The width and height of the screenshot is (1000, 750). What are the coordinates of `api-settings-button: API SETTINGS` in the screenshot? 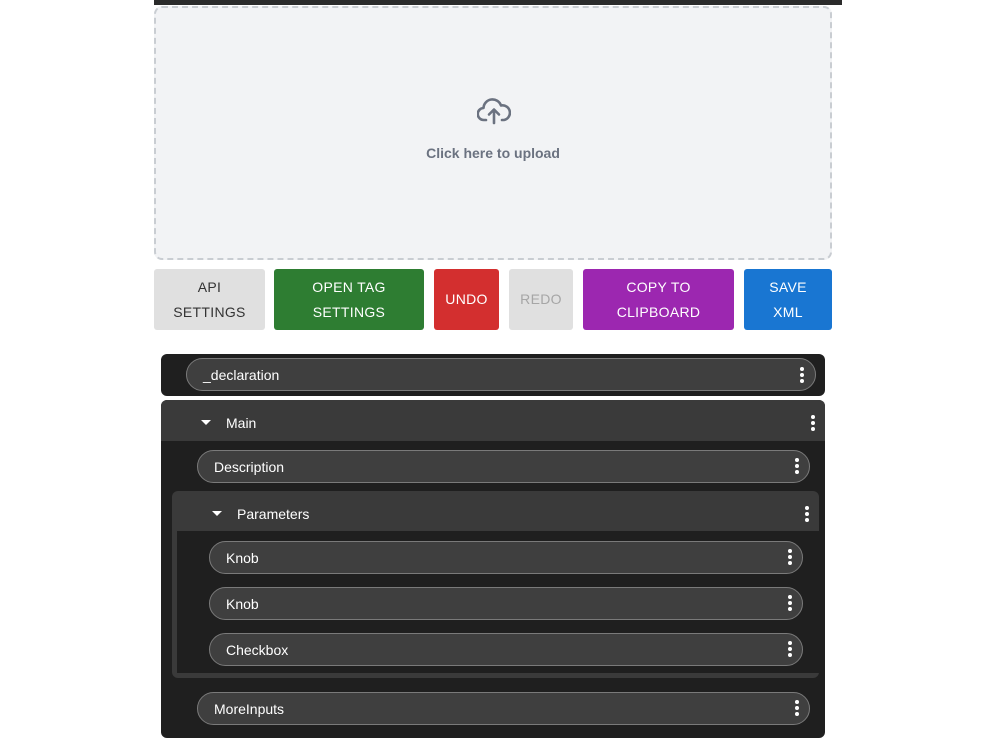 It's located at (209, 299).